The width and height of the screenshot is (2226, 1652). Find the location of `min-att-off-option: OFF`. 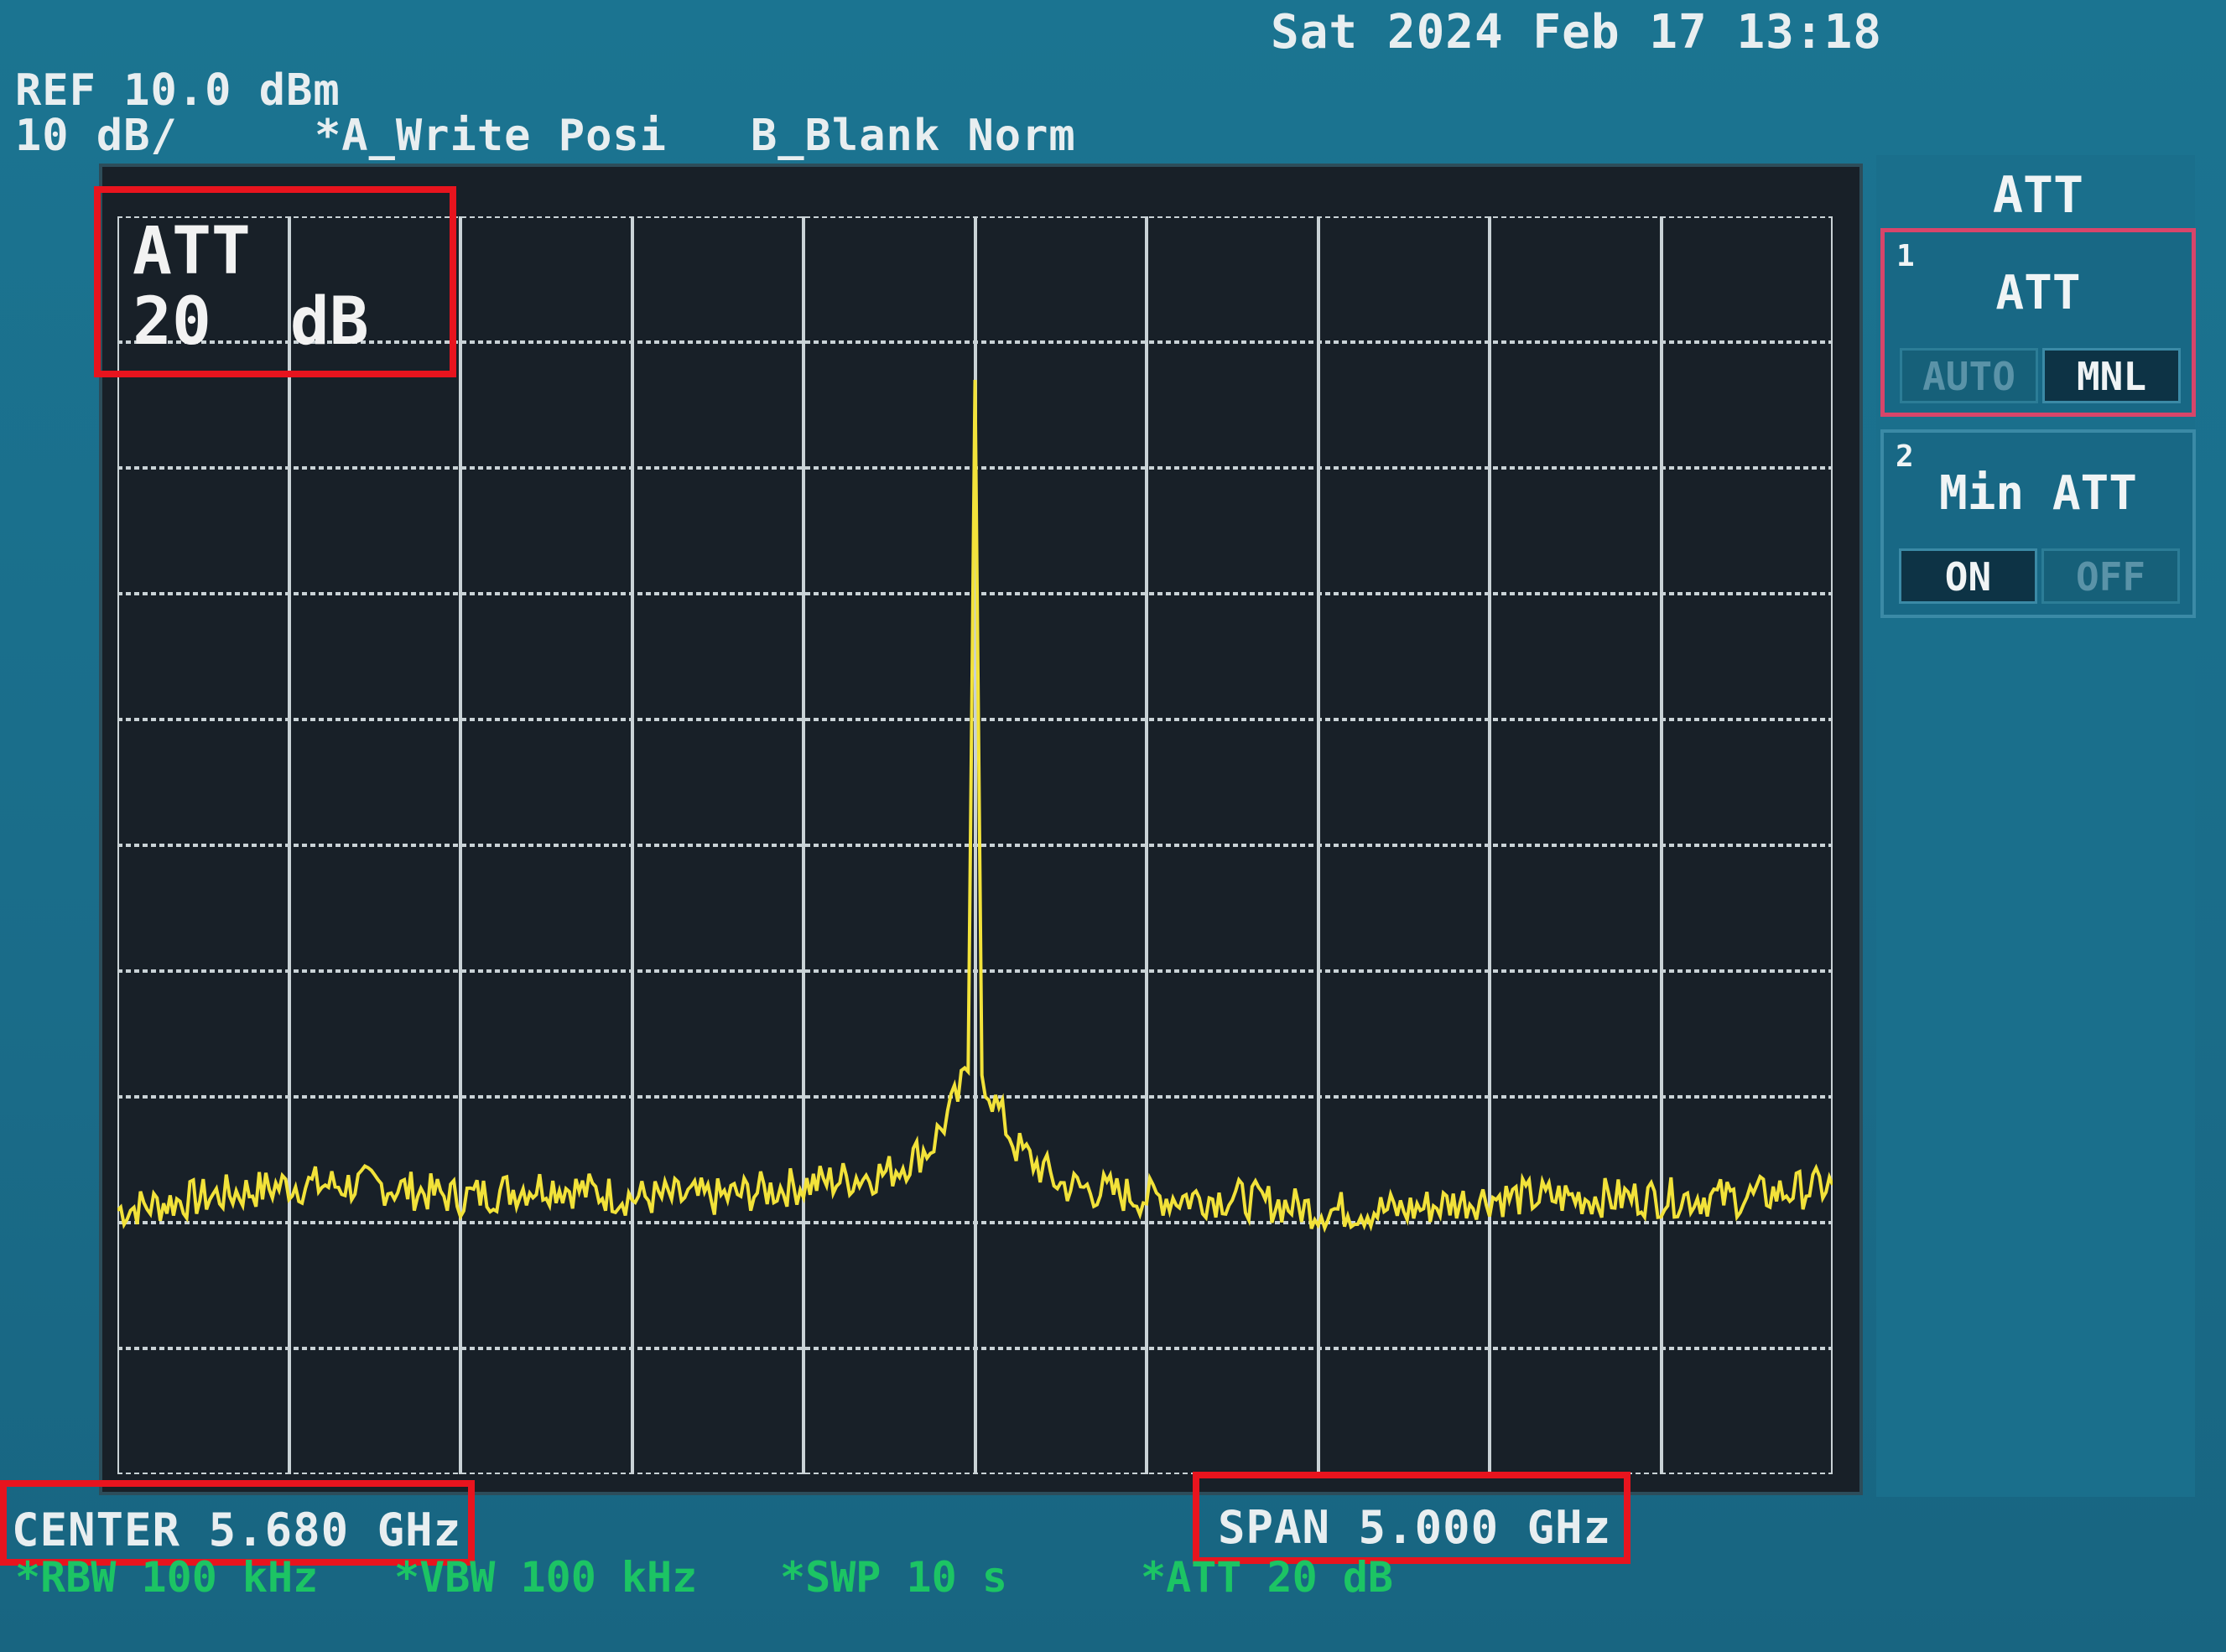

min-att-off-option: OFF is located at coordinates (2110, 576).